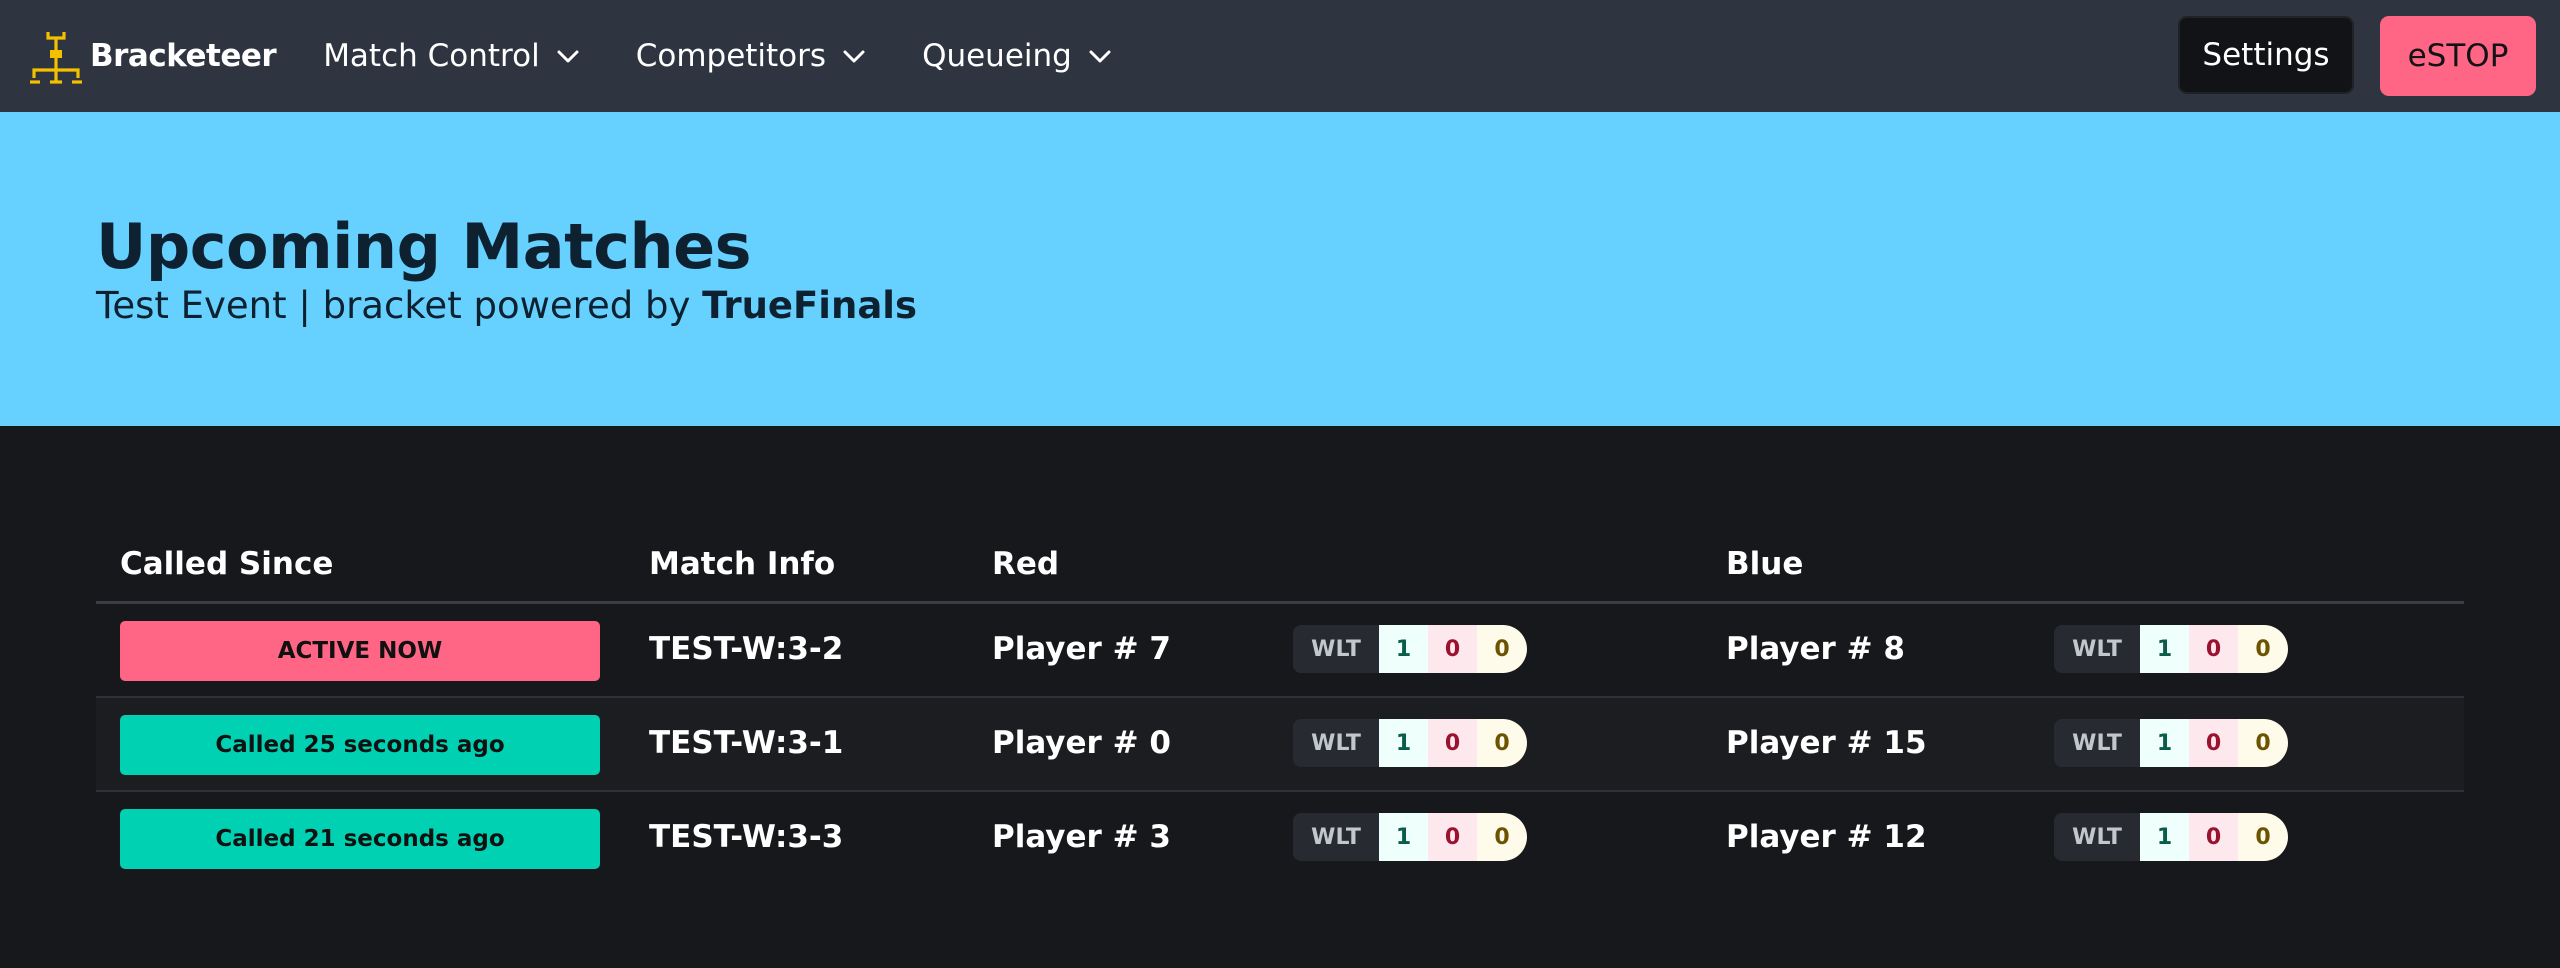 The height and width of the screenshot is (968, 2560). Describe the element at coordinates (2357, 56) in the screenshot. I see `nav-actions: Settings eSTOP` at that location.